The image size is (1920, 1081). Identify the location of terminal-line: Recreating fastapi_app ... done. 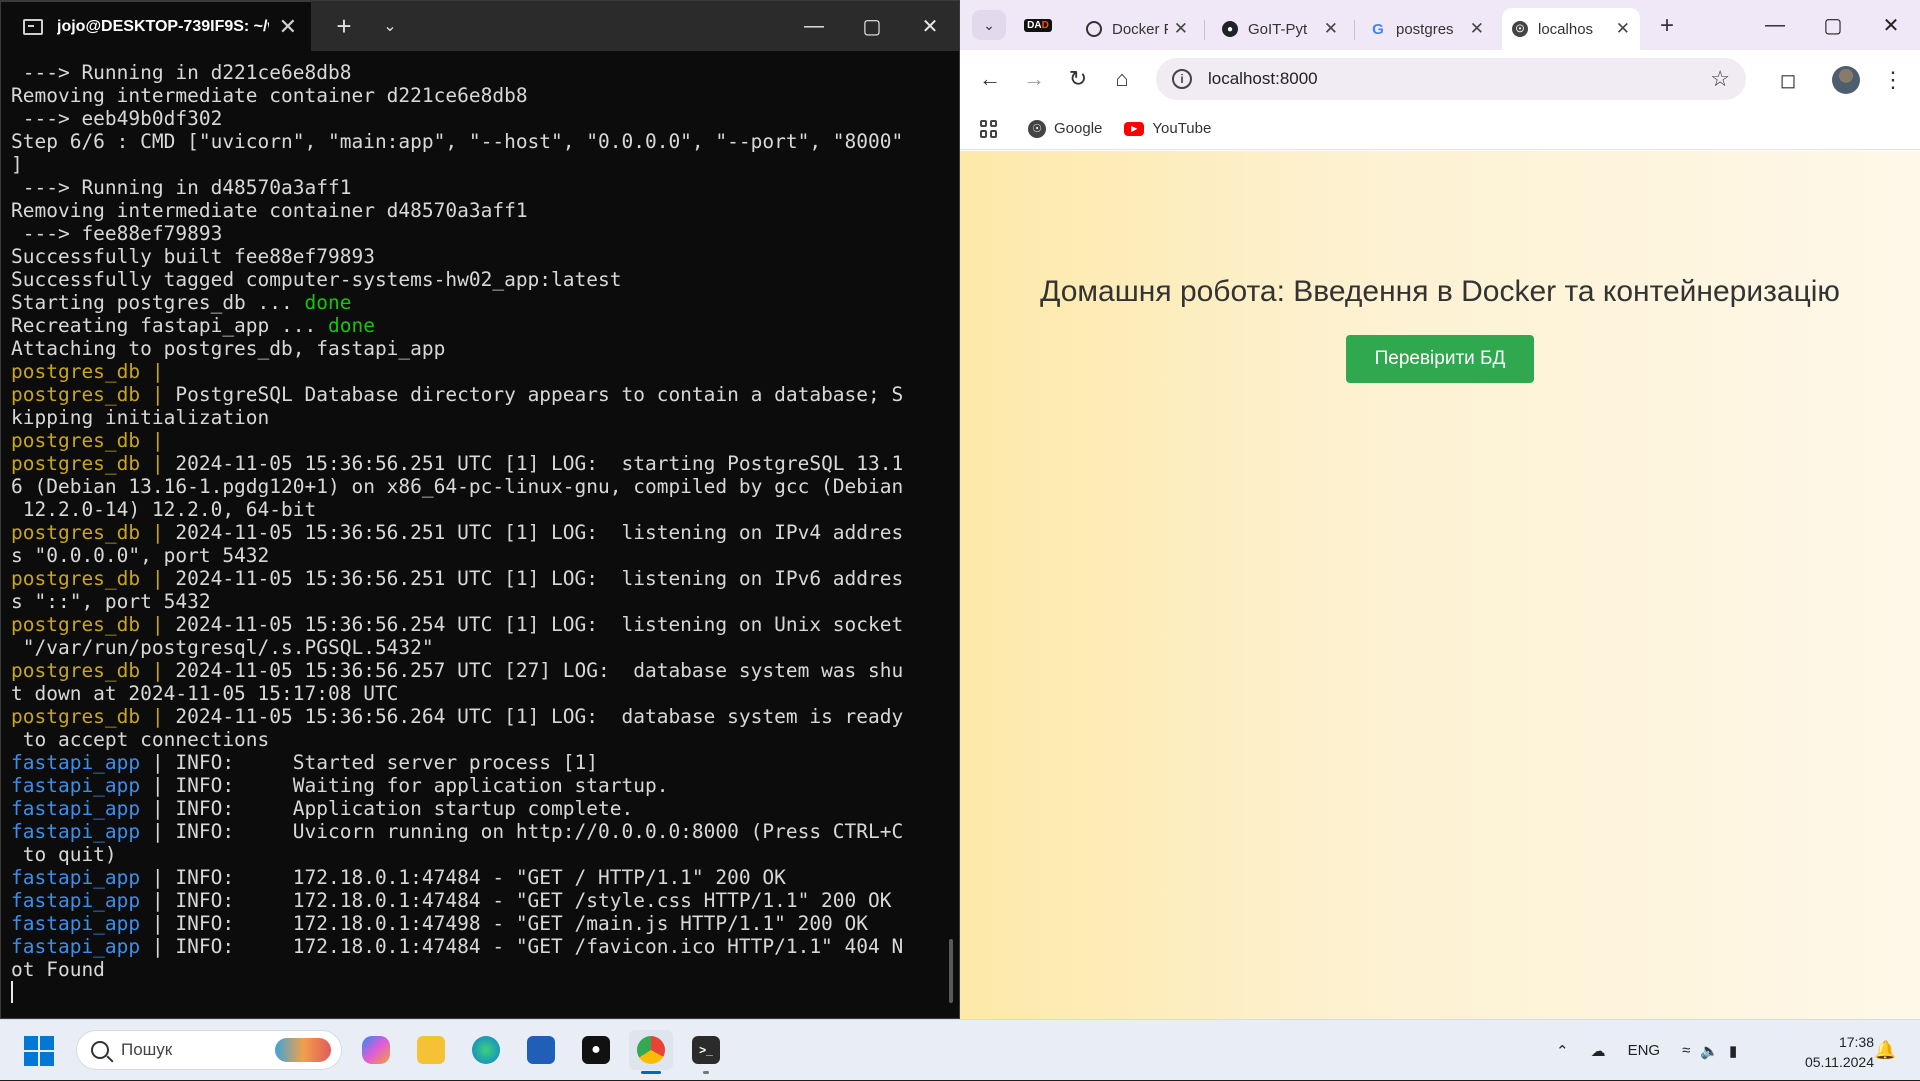
(485, 325).